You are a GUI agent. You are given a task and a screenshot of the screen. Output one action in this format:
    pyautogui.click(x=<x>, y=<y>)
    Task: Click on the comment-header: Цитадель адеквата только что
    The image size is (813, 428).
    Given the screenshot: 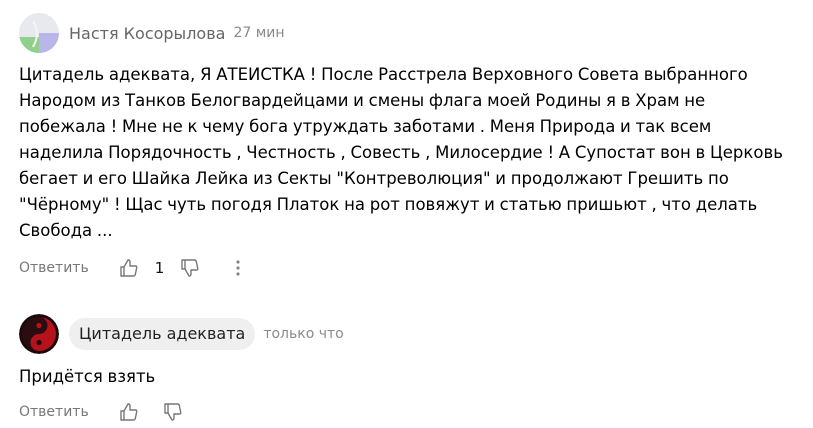 What is the action you would take?
    pyautogui.click(x=406, y=334)
    